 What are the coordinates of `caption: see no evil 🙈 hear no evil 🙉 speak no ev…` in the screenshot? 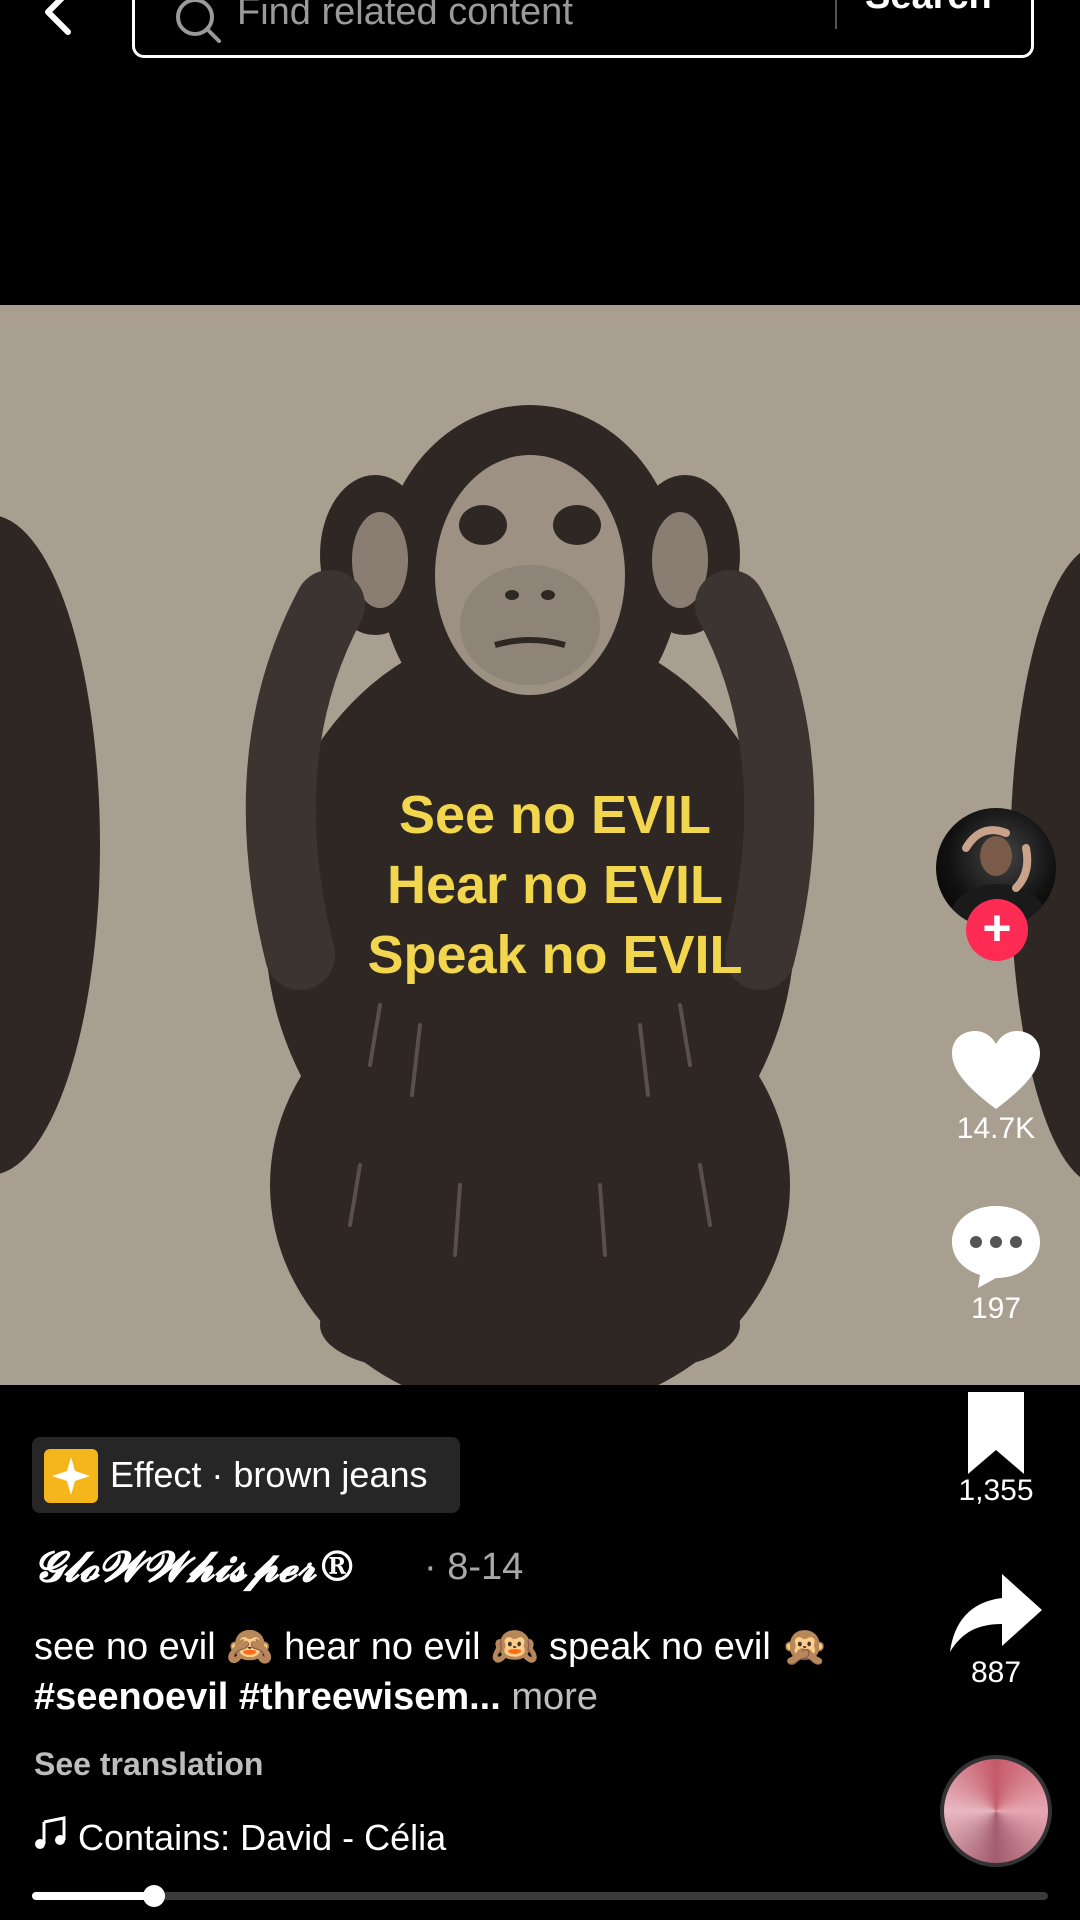 It's located at (454, 1672).